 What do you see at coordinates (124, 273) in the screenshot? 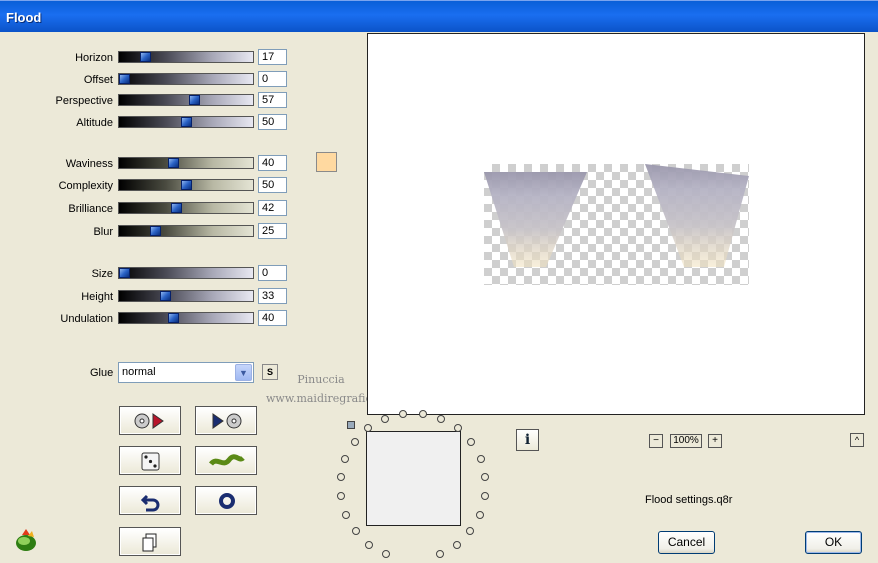
I see `size-slider-thumb` at bounding box center [124, 273].